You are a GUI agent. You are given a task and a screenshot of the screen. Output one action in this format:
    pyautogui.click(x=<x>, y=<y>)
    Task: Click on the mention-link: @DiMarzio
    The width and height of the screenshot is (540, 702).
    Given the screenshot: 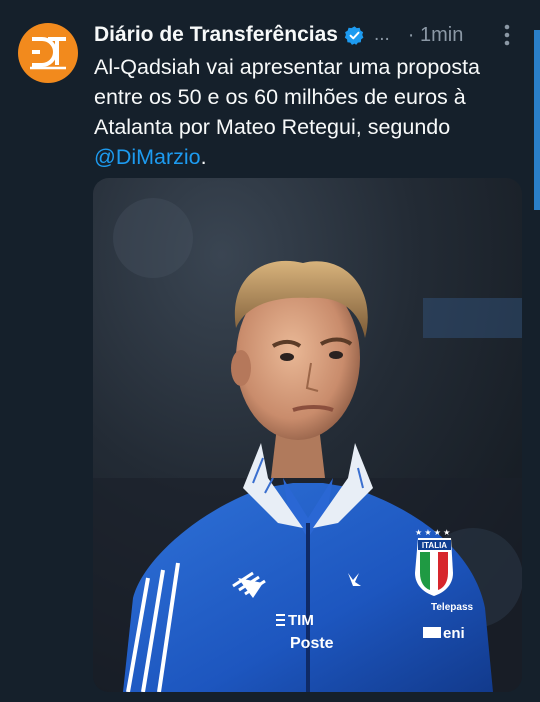 What is the action you would take?
    pyautogui.click(x=147, y=157)
    